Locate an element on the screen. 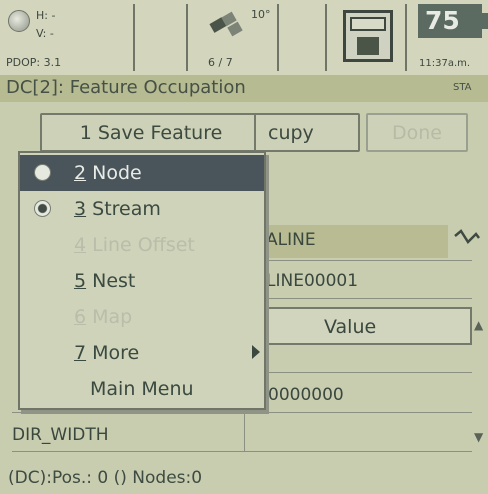  clock: 11:37a.m. is located at coordinates (445, 63).